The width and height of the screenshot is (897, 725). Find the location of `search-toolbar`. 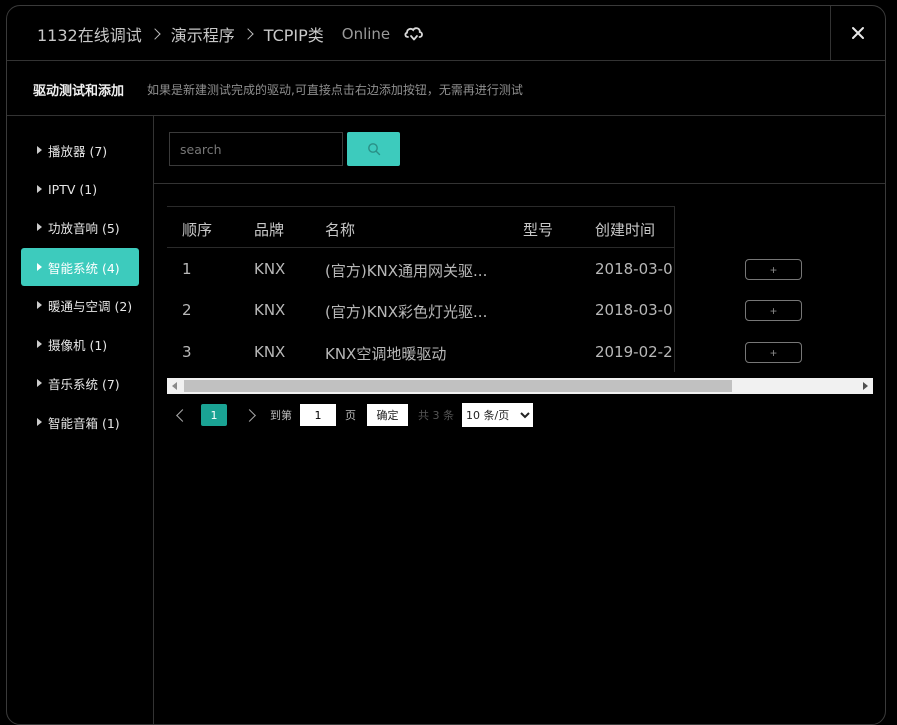

search-toolbar is located at coordinates (519, 150).